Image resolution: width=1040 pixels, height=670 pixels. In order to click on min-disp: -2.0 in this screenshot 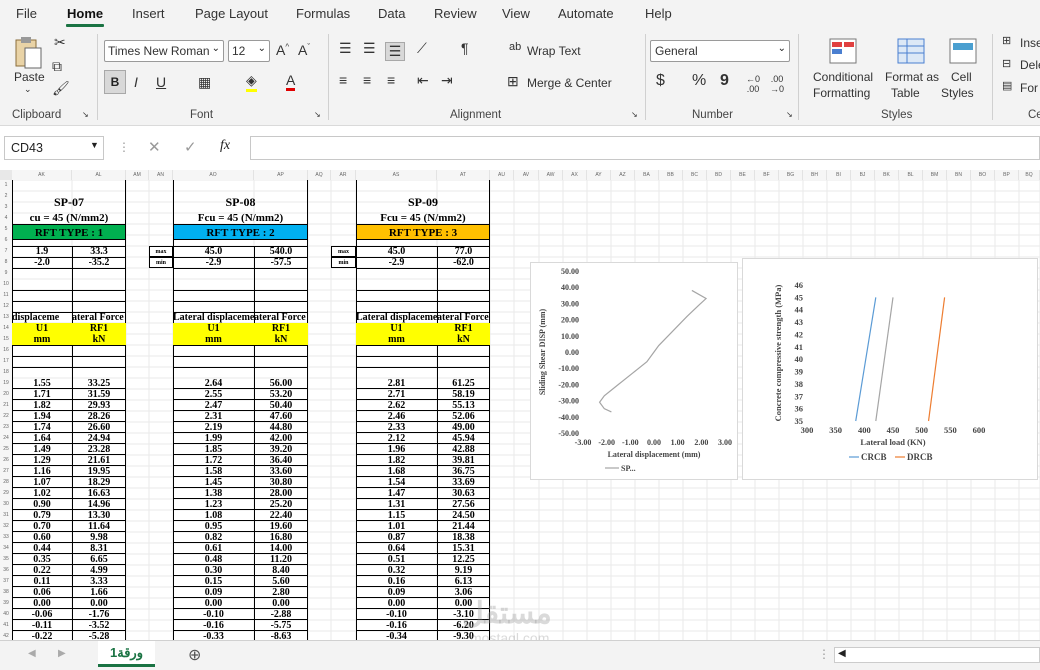, I will do `click(42, 262)`.